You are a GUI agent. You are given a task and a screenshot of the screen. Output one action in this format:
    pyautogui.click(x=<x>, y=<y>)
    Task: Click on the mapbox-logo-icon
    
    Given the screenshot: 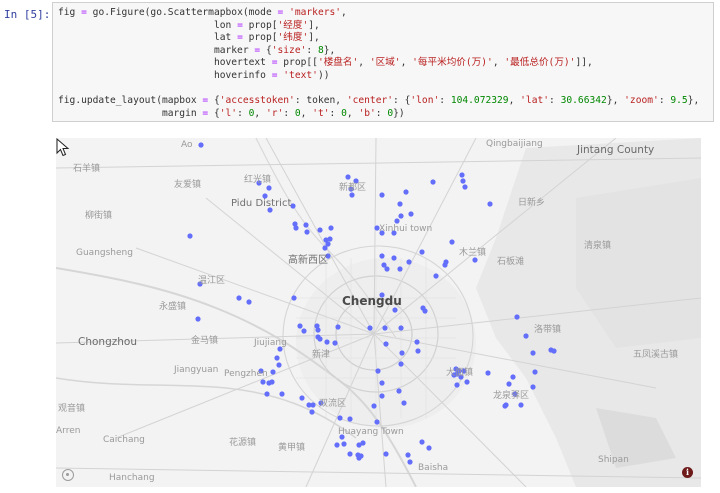 What is the action you would take?
    pyautogui.click(x=68, y=475)
    